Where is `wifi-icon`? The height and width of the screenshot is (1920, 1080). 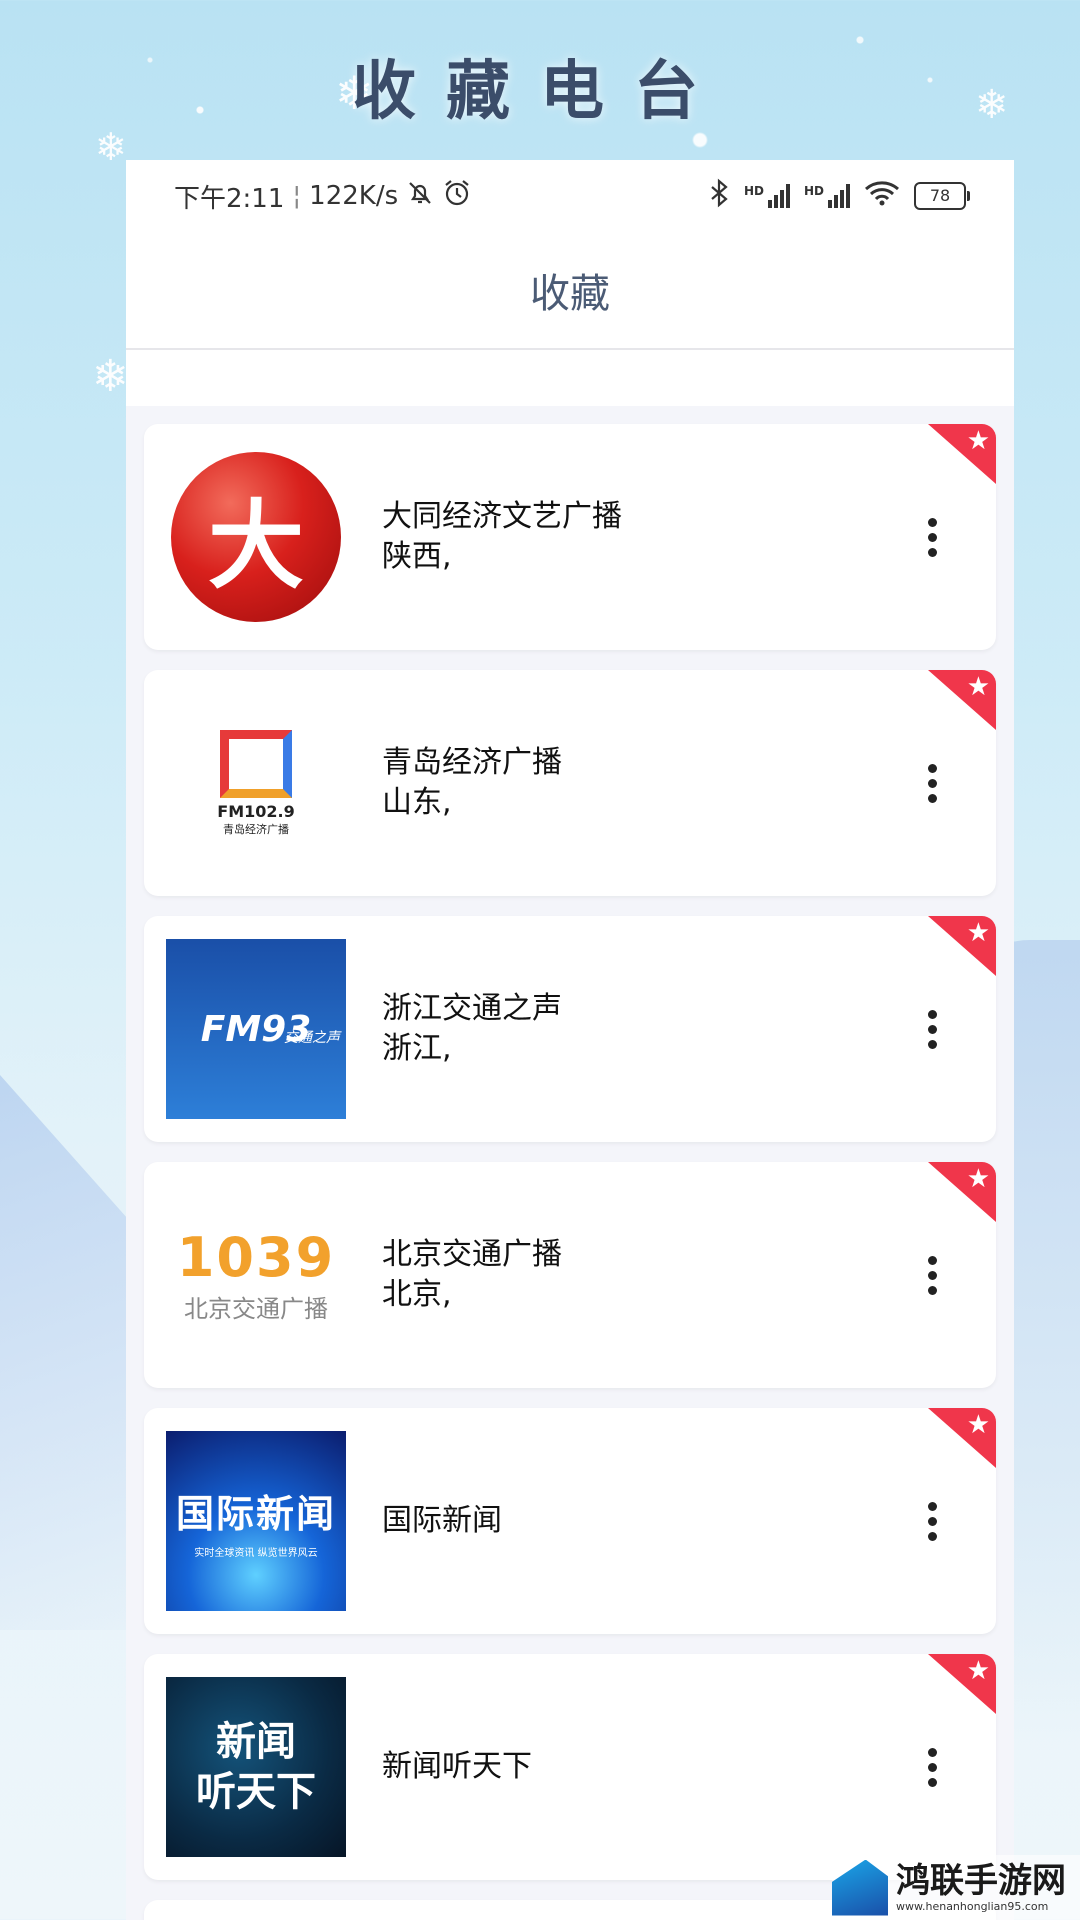
wifi-icon is located at coordinates (882, 196).